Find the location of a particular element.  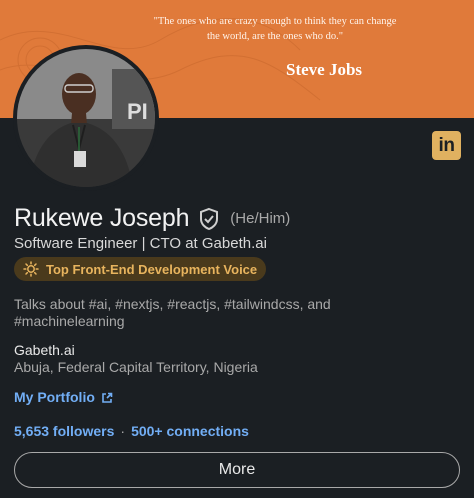

top-voice-badge: Top Front-End Development Voice is located at coordinates (140, 269).